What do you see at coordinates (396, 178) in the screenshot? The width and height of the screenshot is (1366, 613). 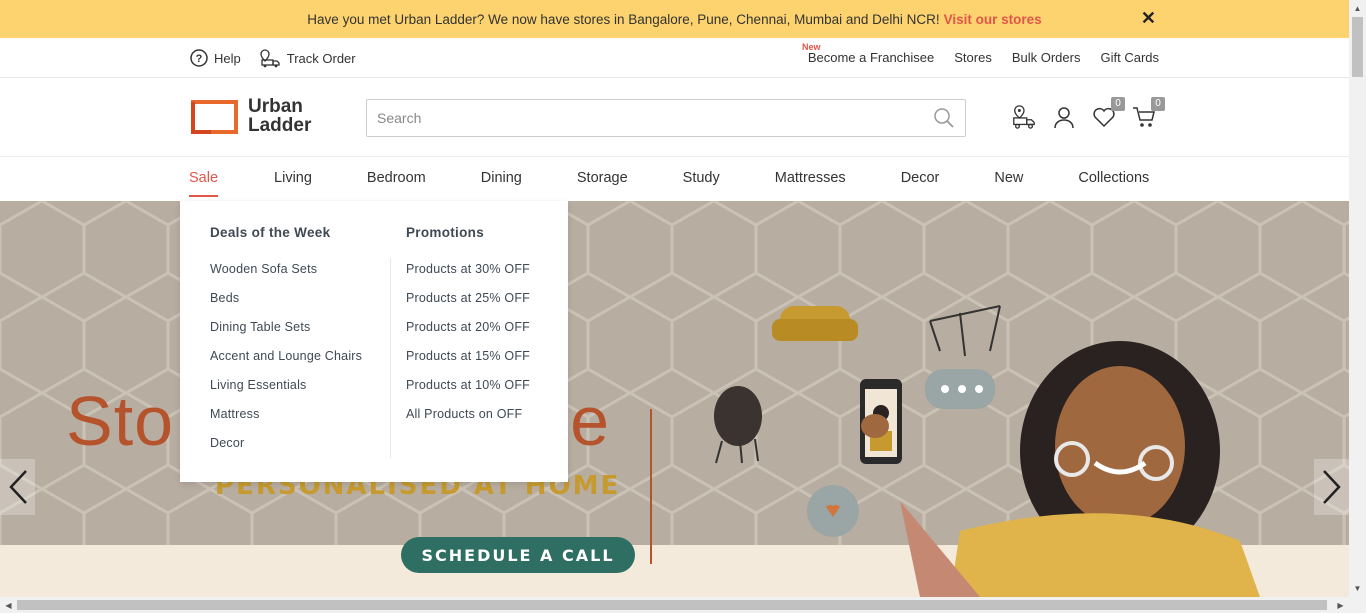 I see `nav-item-bedroom: Bedroom` at bounding box center [396, 178].